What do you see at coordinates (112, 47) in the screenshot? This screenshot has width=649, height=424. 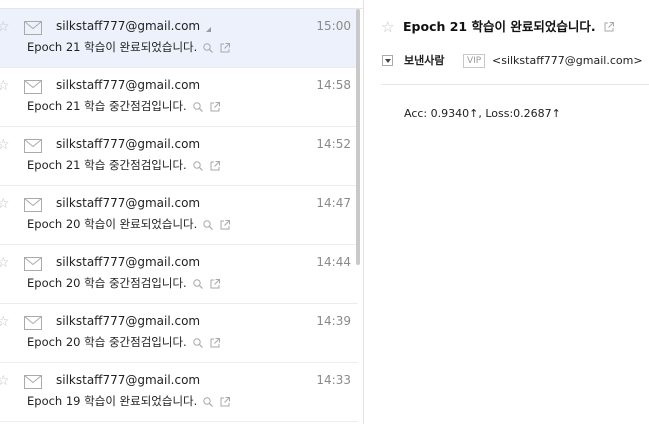 I see `mail-subject-text: Epoch 21 학습이 완료되었습니다.` at bounding box center [112, 47].